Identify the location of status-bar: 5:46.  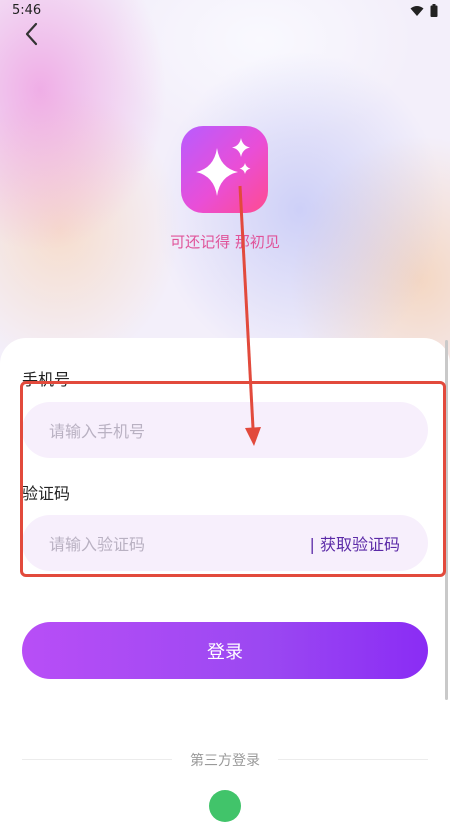
(225, 11).